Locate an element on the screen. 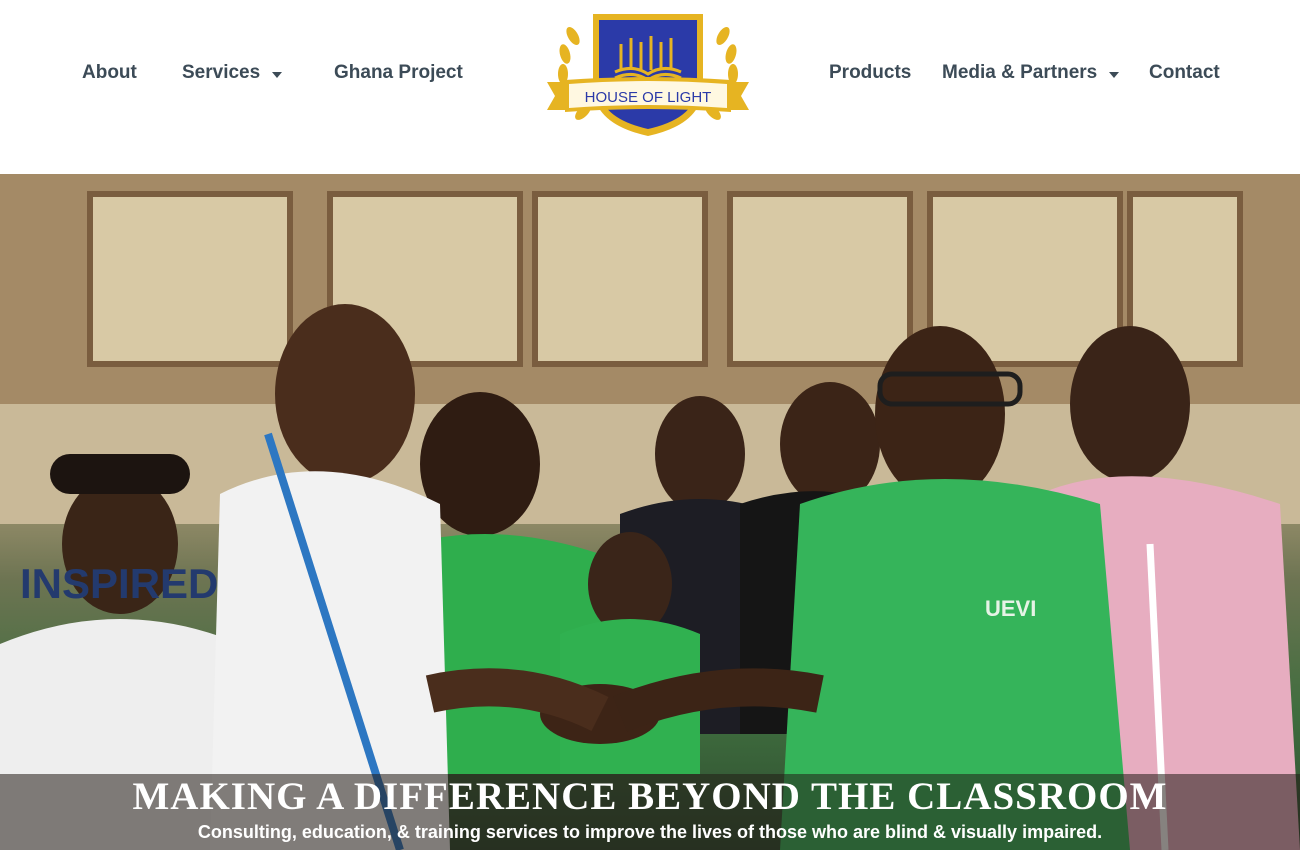  logo-text: HOUSE OF LIGHT is located at coordinates (648, 97).